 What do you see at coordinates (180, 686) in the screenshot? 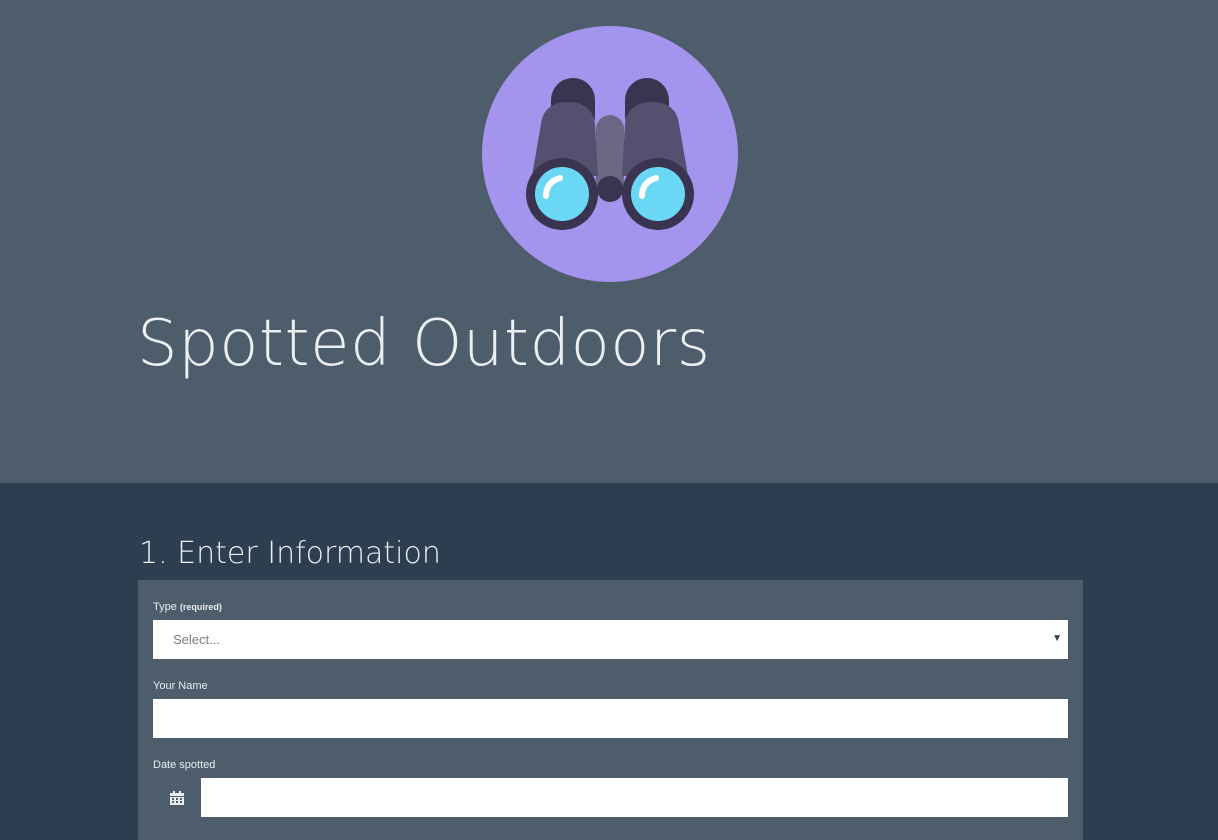
I see `name-label: Your Name` at bounding box center [180, 686].